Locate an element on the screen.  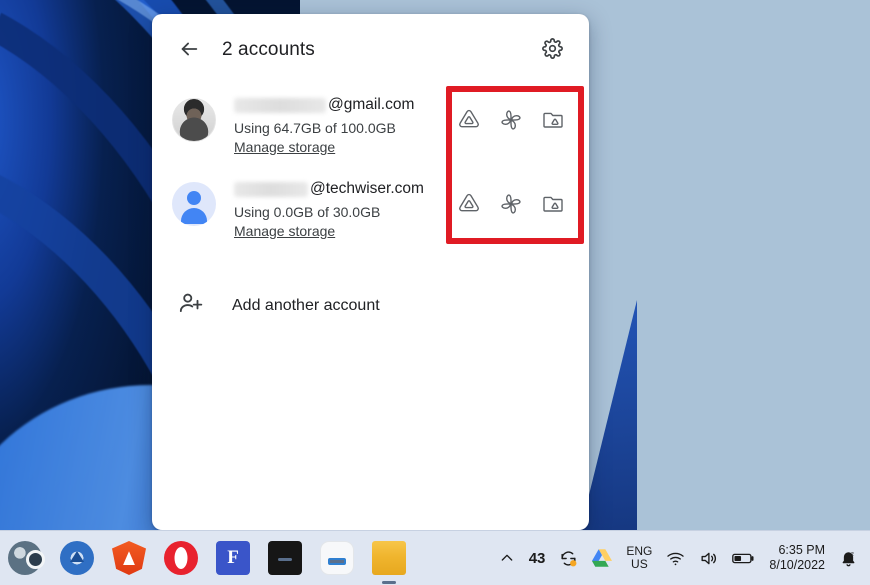
taskbar-app-white-circle-app is located at coordinates (337, 558).